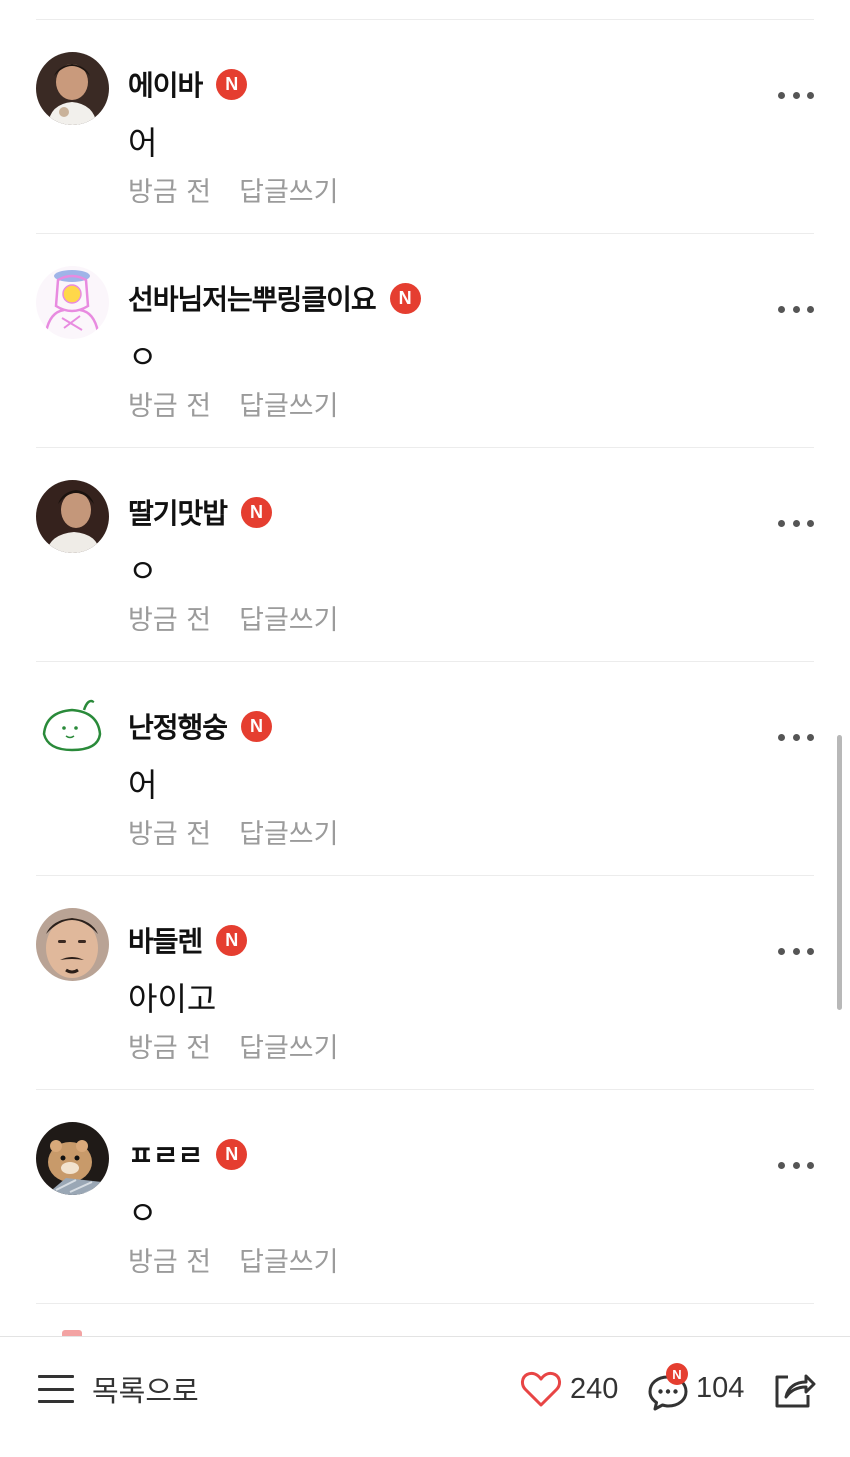 The image size is (850, 1457). What do you see at coordinates (668, 1387) in the screenshot?
I see `comment-bubble-icon-wrap: N` at bounding box center [668, 1387].